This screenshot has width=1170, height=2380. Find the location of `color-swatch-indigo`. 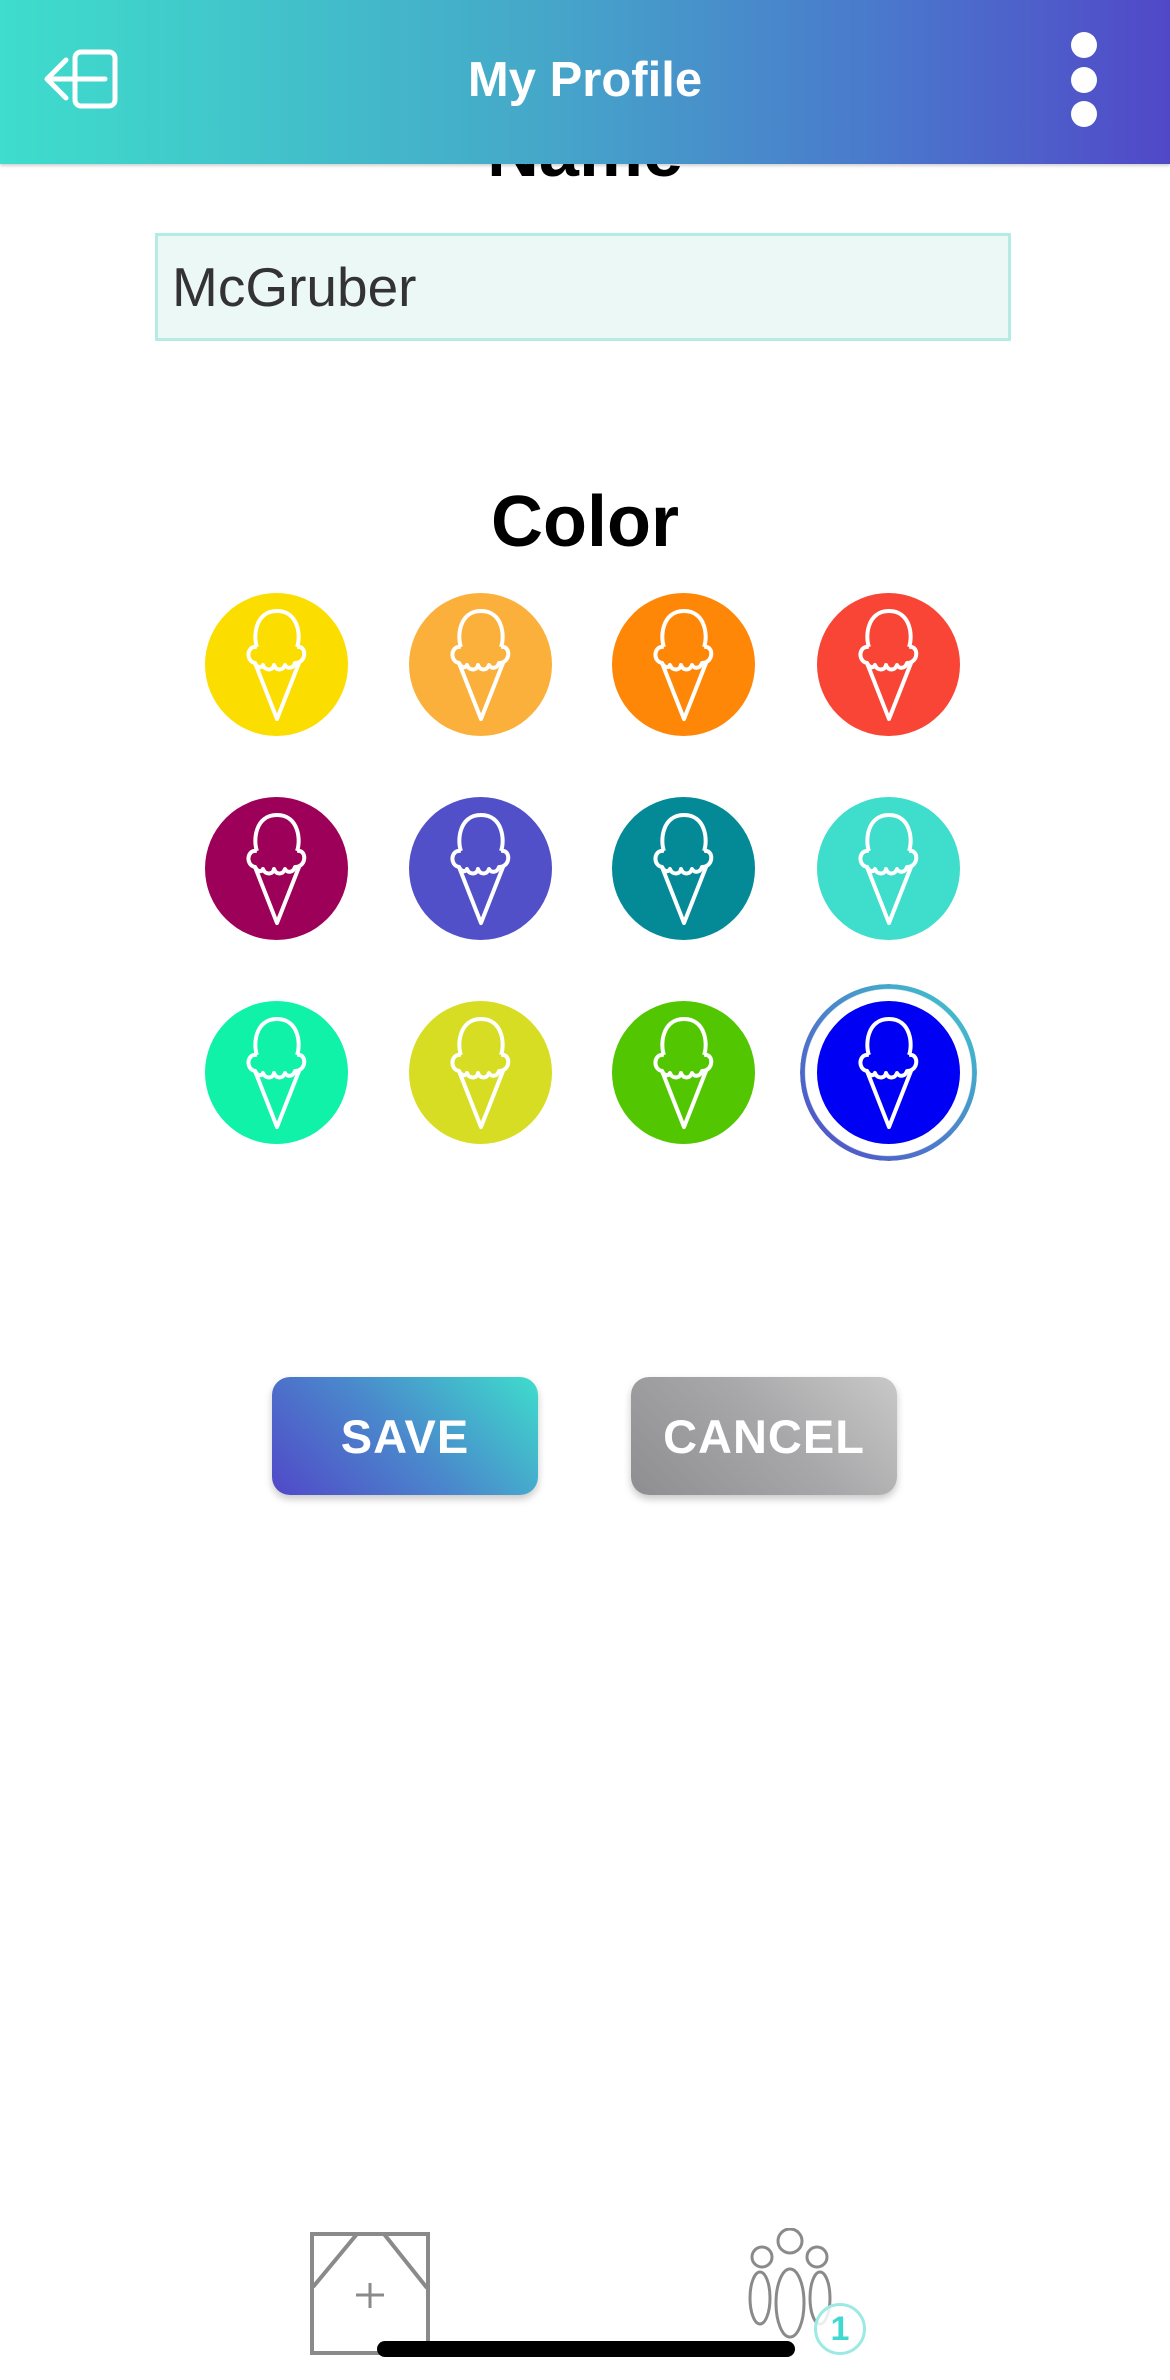

color-swatch-indigo is located at coordinates (480, 868).